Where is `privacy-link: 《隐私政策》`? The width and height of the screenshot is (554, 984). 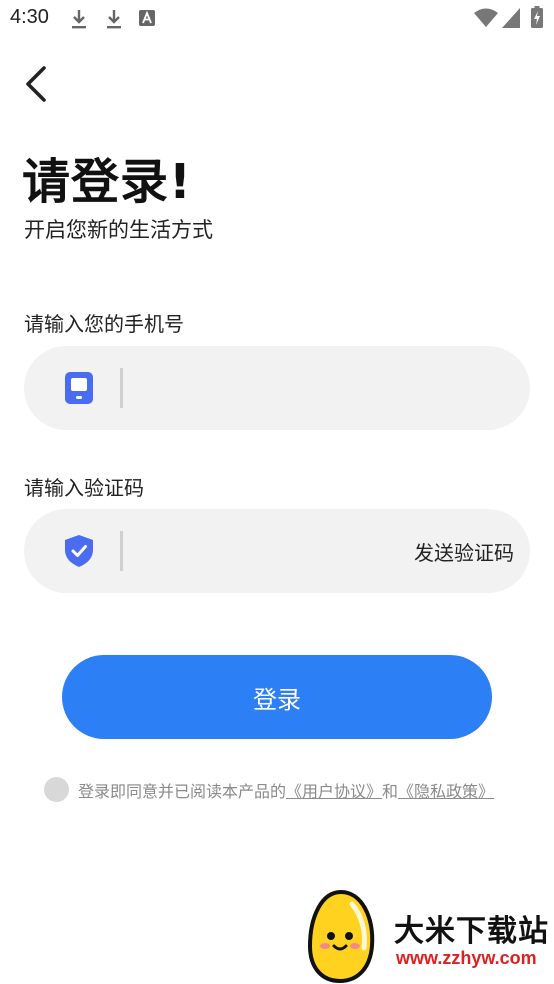
privacy-link: 《隐私政策》 is located at coordinates (446, 791).